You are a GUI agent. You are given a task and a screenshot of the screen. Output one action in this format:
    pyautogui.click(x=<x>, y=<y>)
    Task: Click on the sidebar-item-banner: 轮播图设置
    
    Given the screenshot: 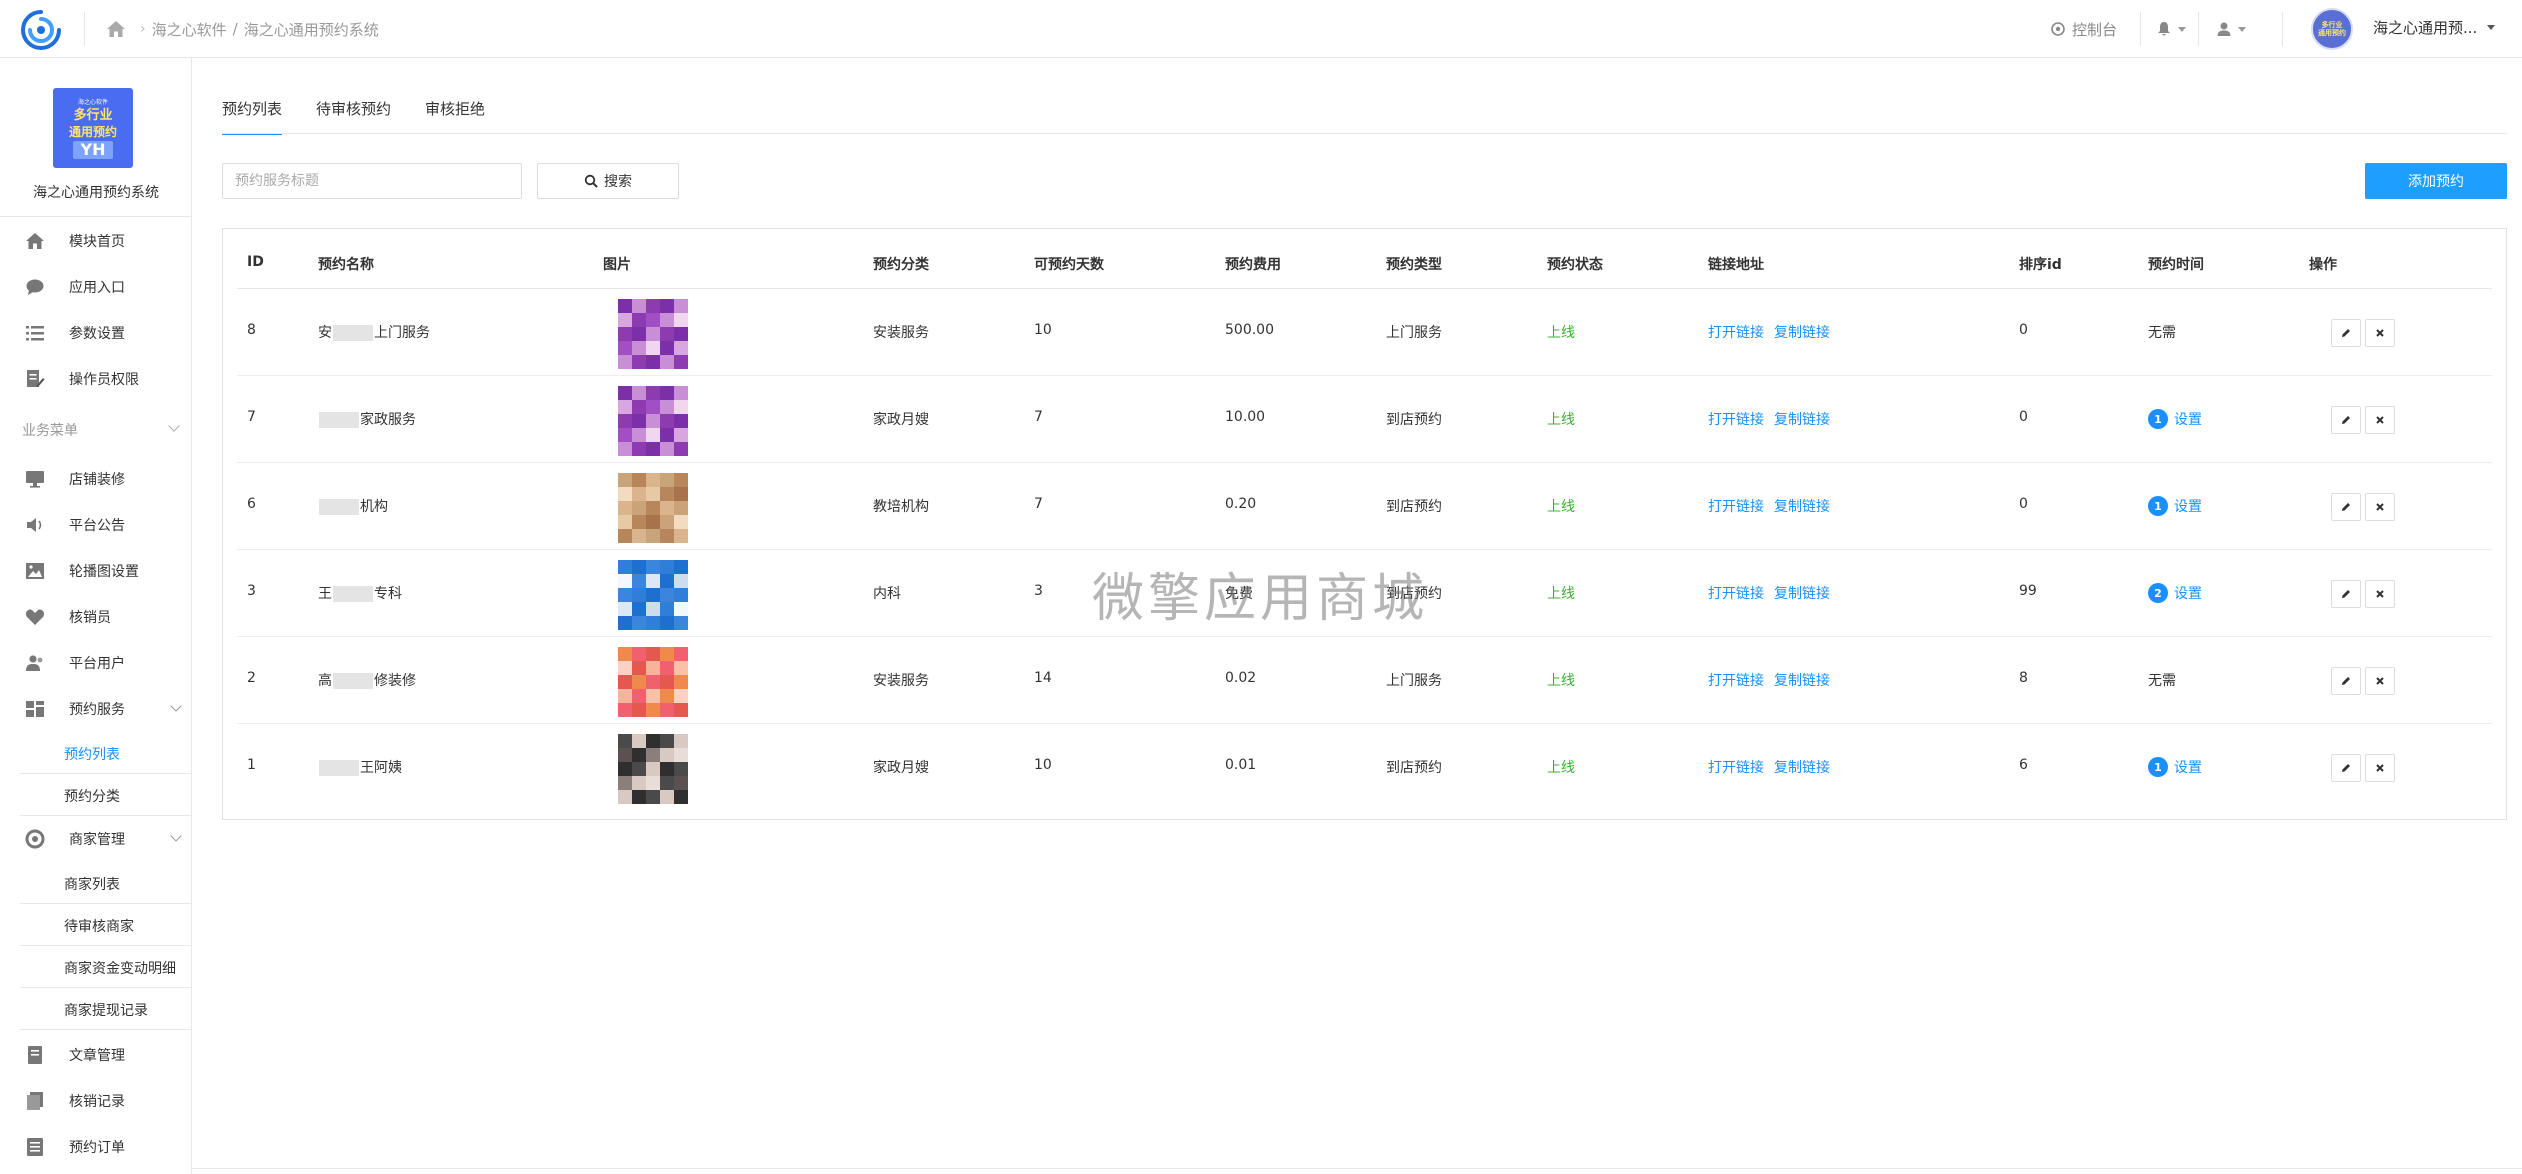 What is the action you would take?
    pyautogui.click(x=96, y=571)
    